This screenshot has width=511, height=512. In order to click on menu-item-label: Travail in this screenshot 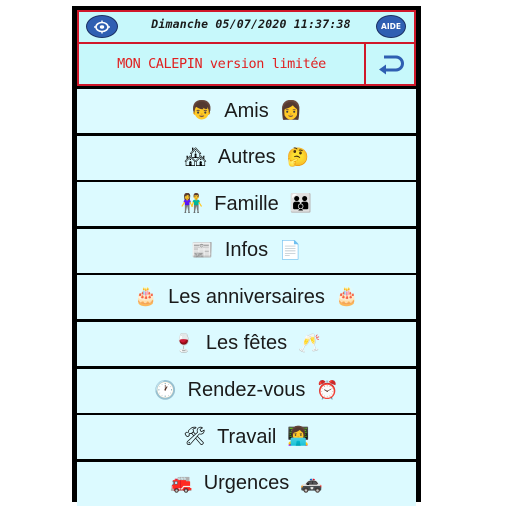, I will do `click(247, 436)`.